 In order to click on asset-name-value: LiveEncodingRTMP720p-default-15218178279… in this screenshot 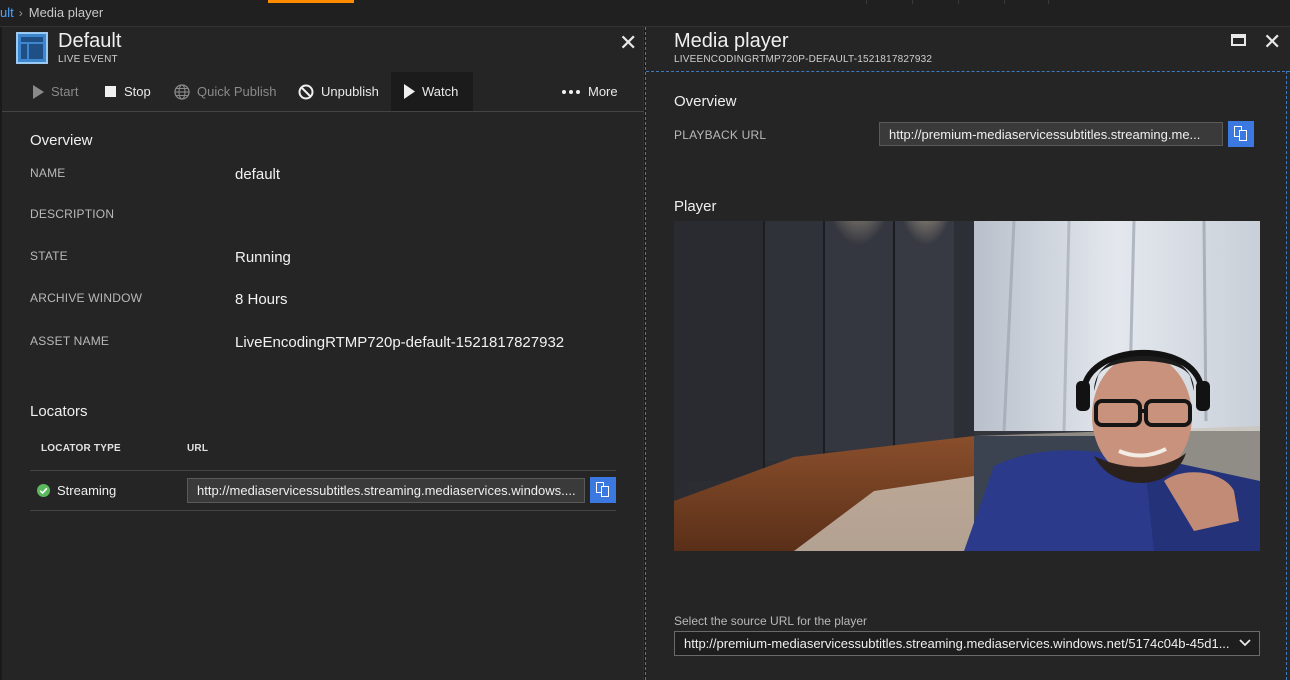, I will do `click(400, 342)`.